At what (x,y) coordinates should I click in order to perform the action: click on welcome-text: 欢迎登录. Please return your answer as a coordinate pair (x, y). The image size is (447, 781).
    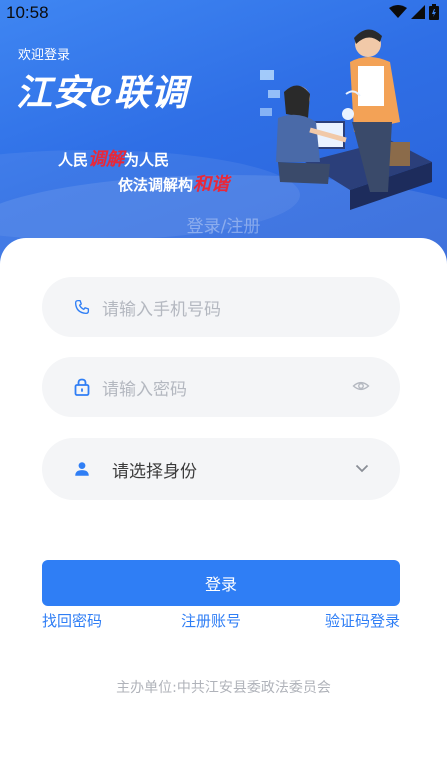
    Looking at the image, I should click on (44, 55).